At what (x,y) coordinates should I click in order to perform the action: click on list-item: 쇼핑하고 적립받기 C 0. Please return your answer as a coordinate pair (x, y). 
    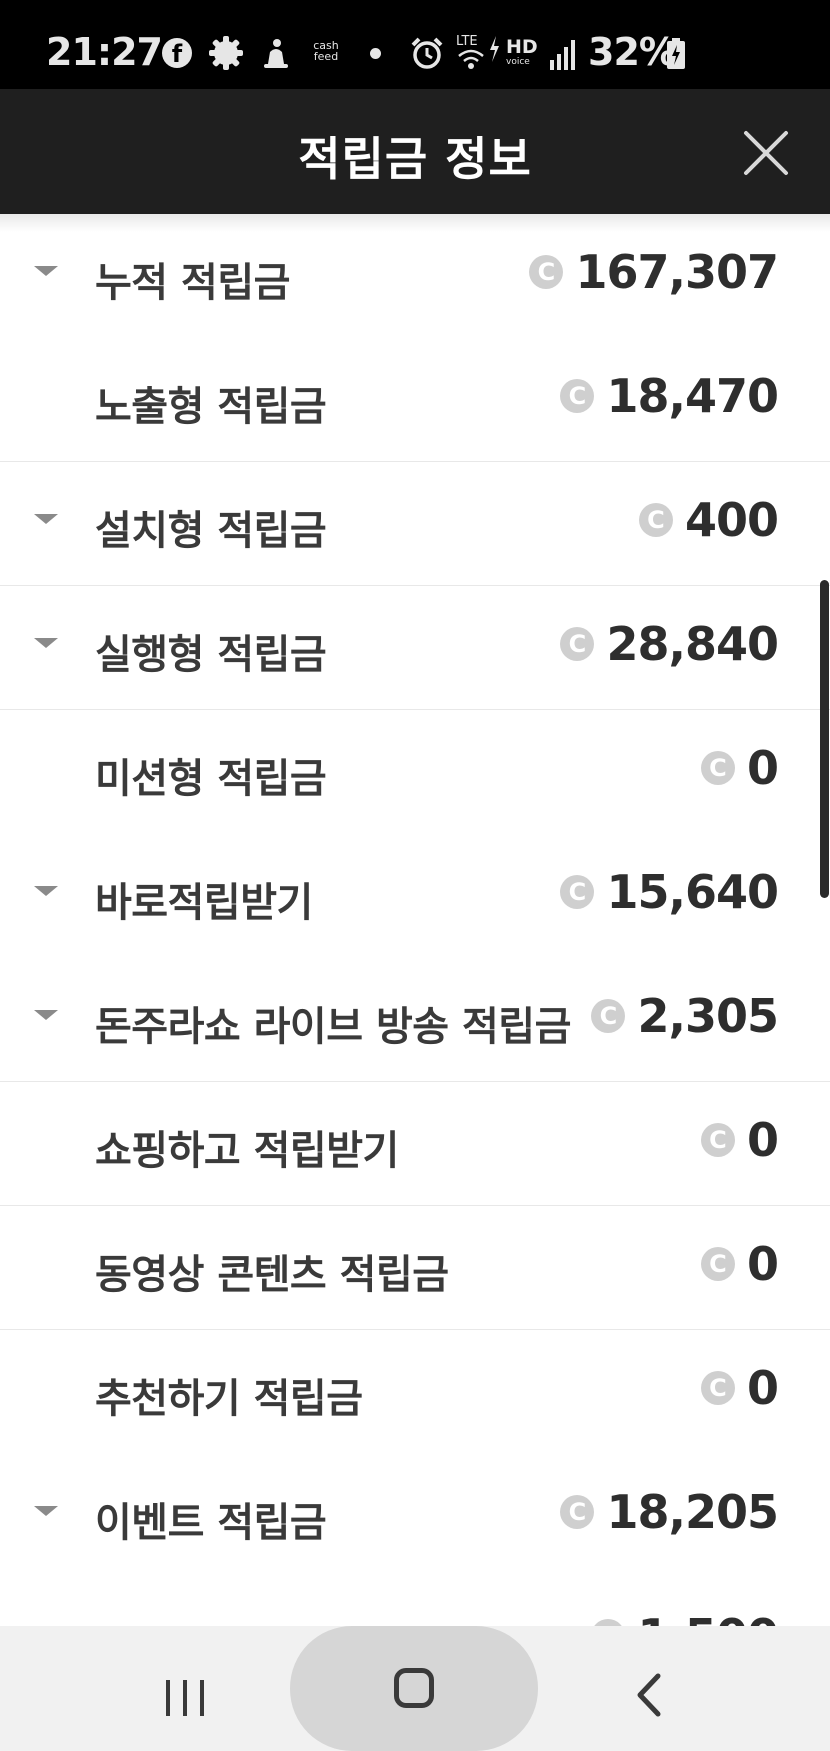
    Looking at the image, I should click on (415, 1144).